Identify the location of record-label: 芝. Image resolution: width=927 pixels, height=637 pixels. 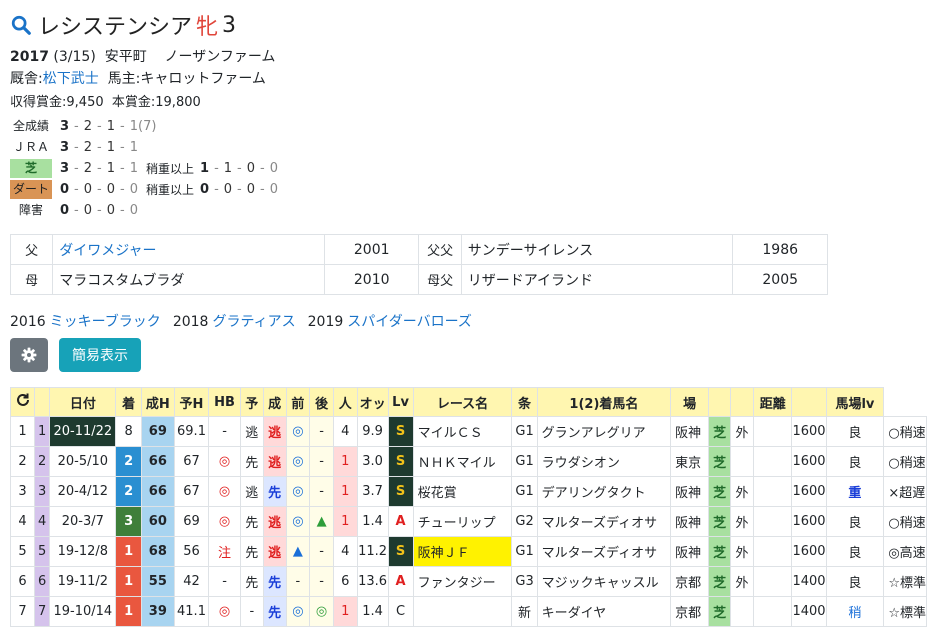
(31, 168).